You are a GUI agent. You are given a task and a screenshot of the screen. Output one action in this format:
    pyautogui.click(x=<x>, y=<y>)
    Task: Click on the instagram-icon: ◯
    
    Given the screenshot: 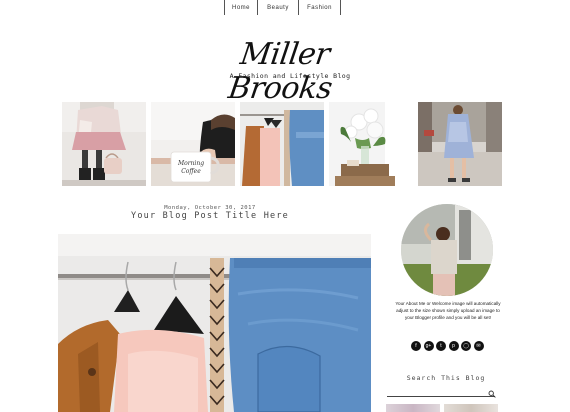 What is the action you would take?
    pyautogui.click(x=466, y=346)
    